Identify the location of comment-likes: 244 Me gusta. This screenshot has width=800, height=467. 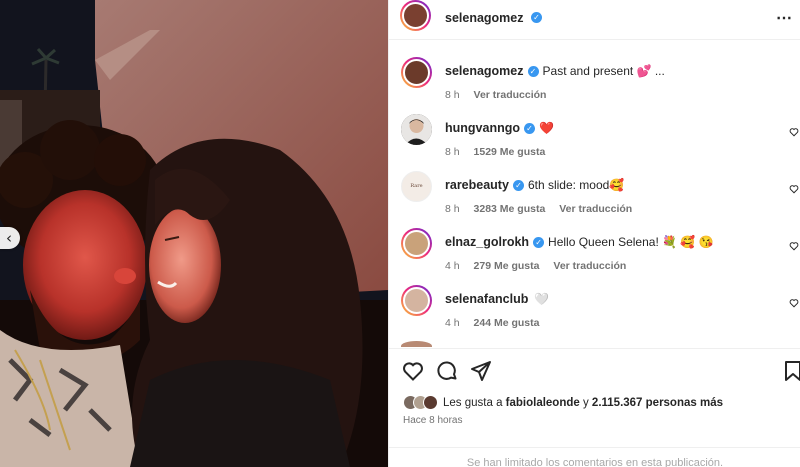
(507, 323).